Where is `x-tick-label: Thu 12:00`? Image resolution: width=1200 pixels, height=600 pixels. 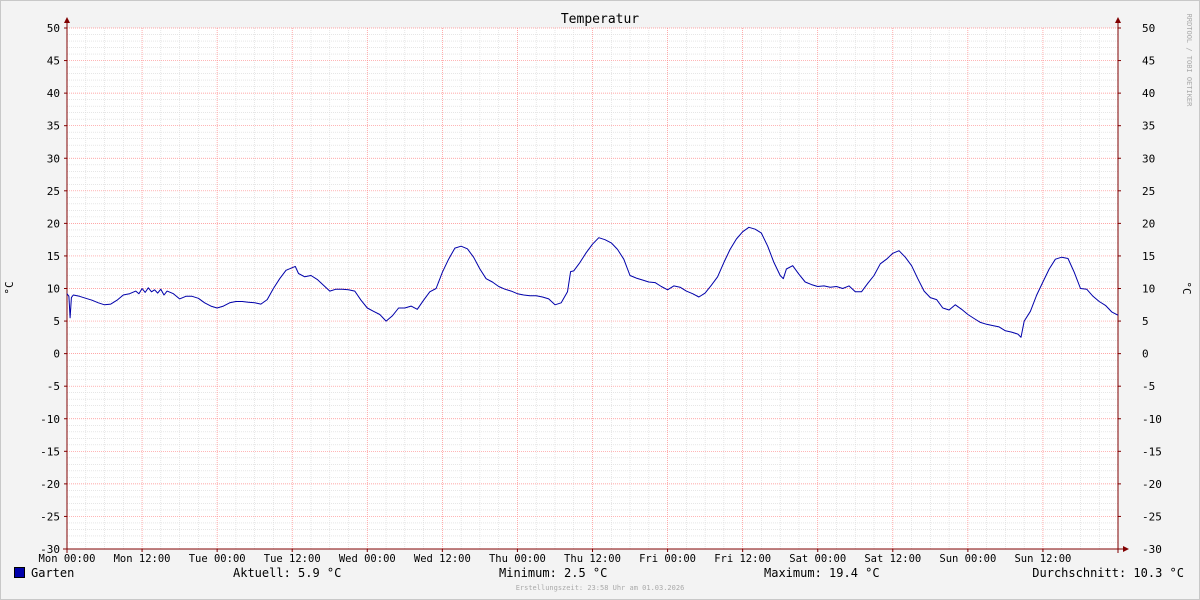
x-tick-label: Thu 12:00 is located at coordinates (592, 559).